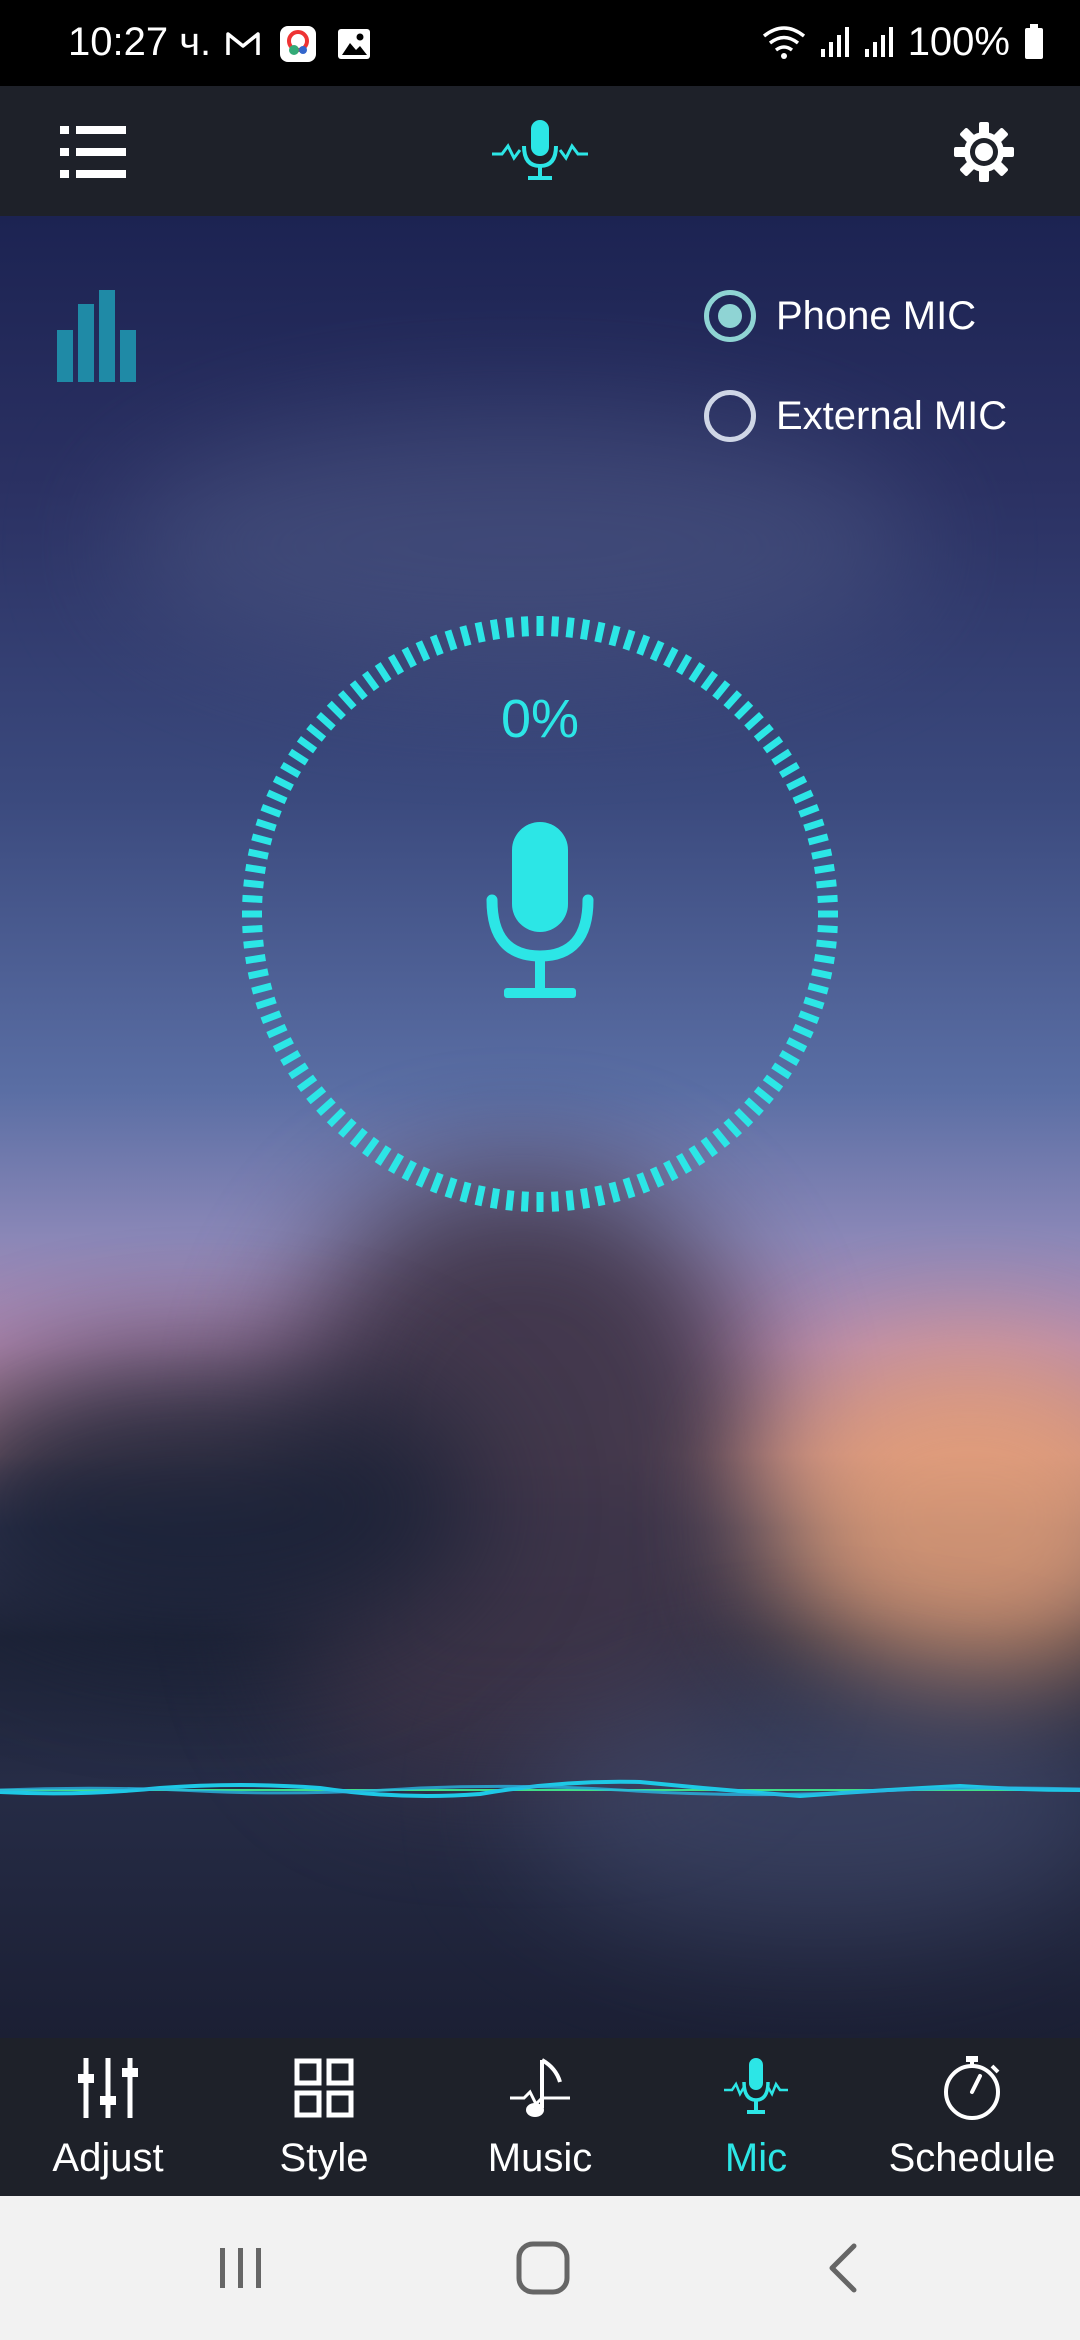  I want to click on nav-adjust: Adjust, so click(108, 2117).